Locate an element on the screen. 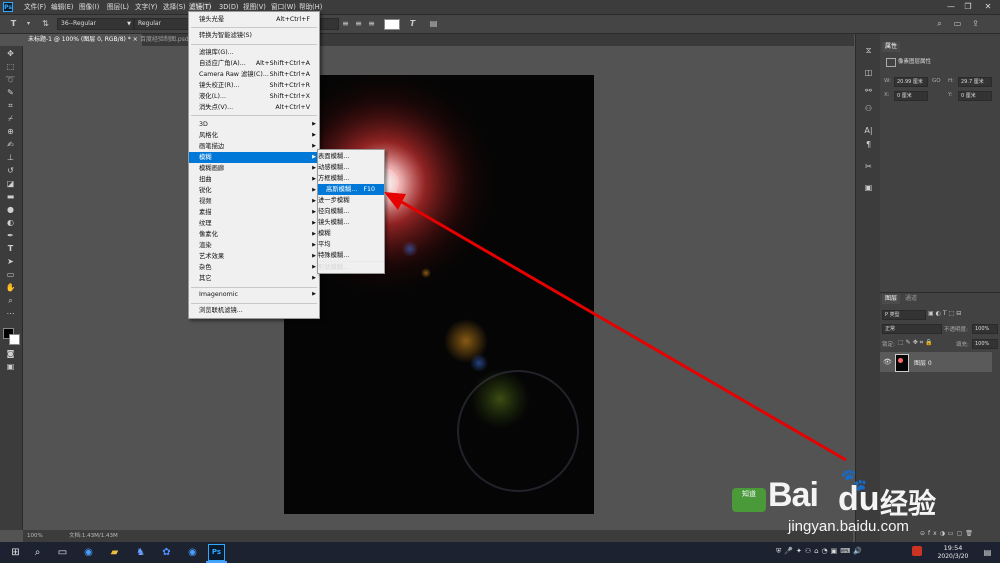  baidu-logo-jingyan: 经验 is located at coordinates (908, 503).